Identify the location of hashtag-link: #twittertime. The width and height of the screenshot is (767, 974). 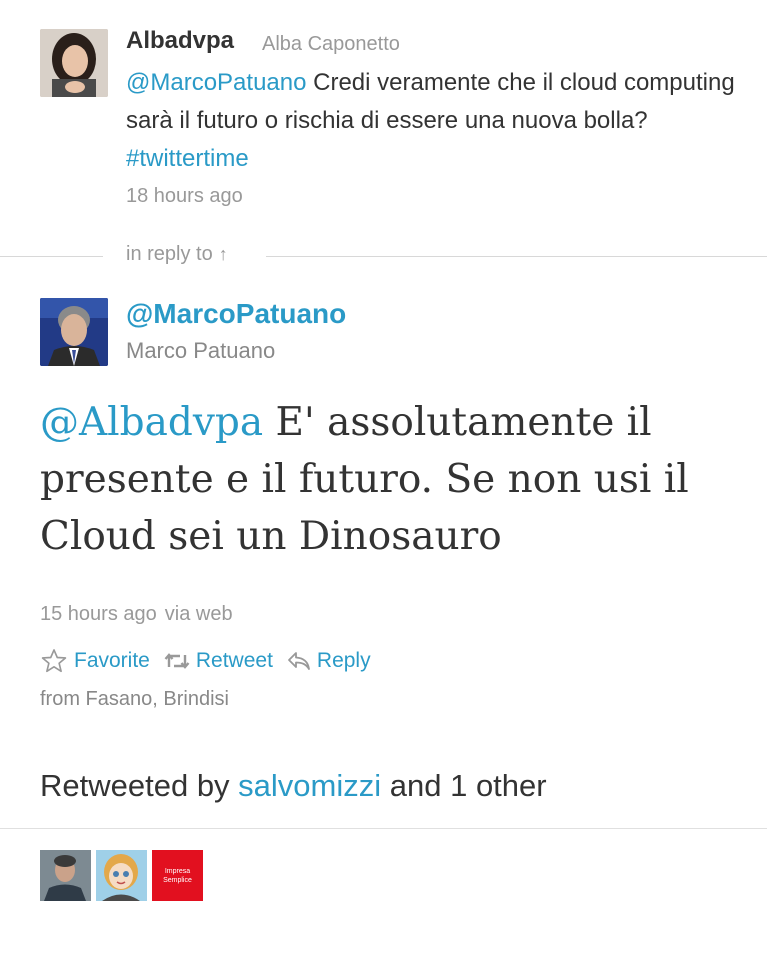
(187, 158).